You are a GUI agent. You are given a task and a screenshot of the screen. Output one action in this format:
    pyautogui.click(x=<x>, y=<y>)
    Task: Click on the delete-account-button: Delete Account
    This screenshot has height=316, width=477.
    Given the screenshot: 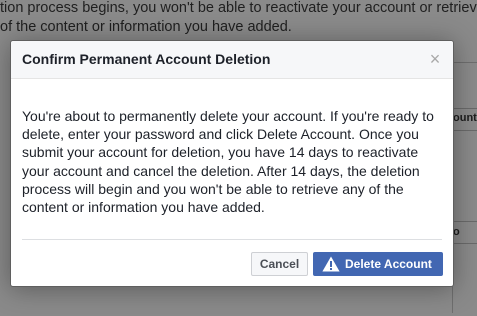 What is the action you would take?
    pyautogui.click(x=378, y=264)
    